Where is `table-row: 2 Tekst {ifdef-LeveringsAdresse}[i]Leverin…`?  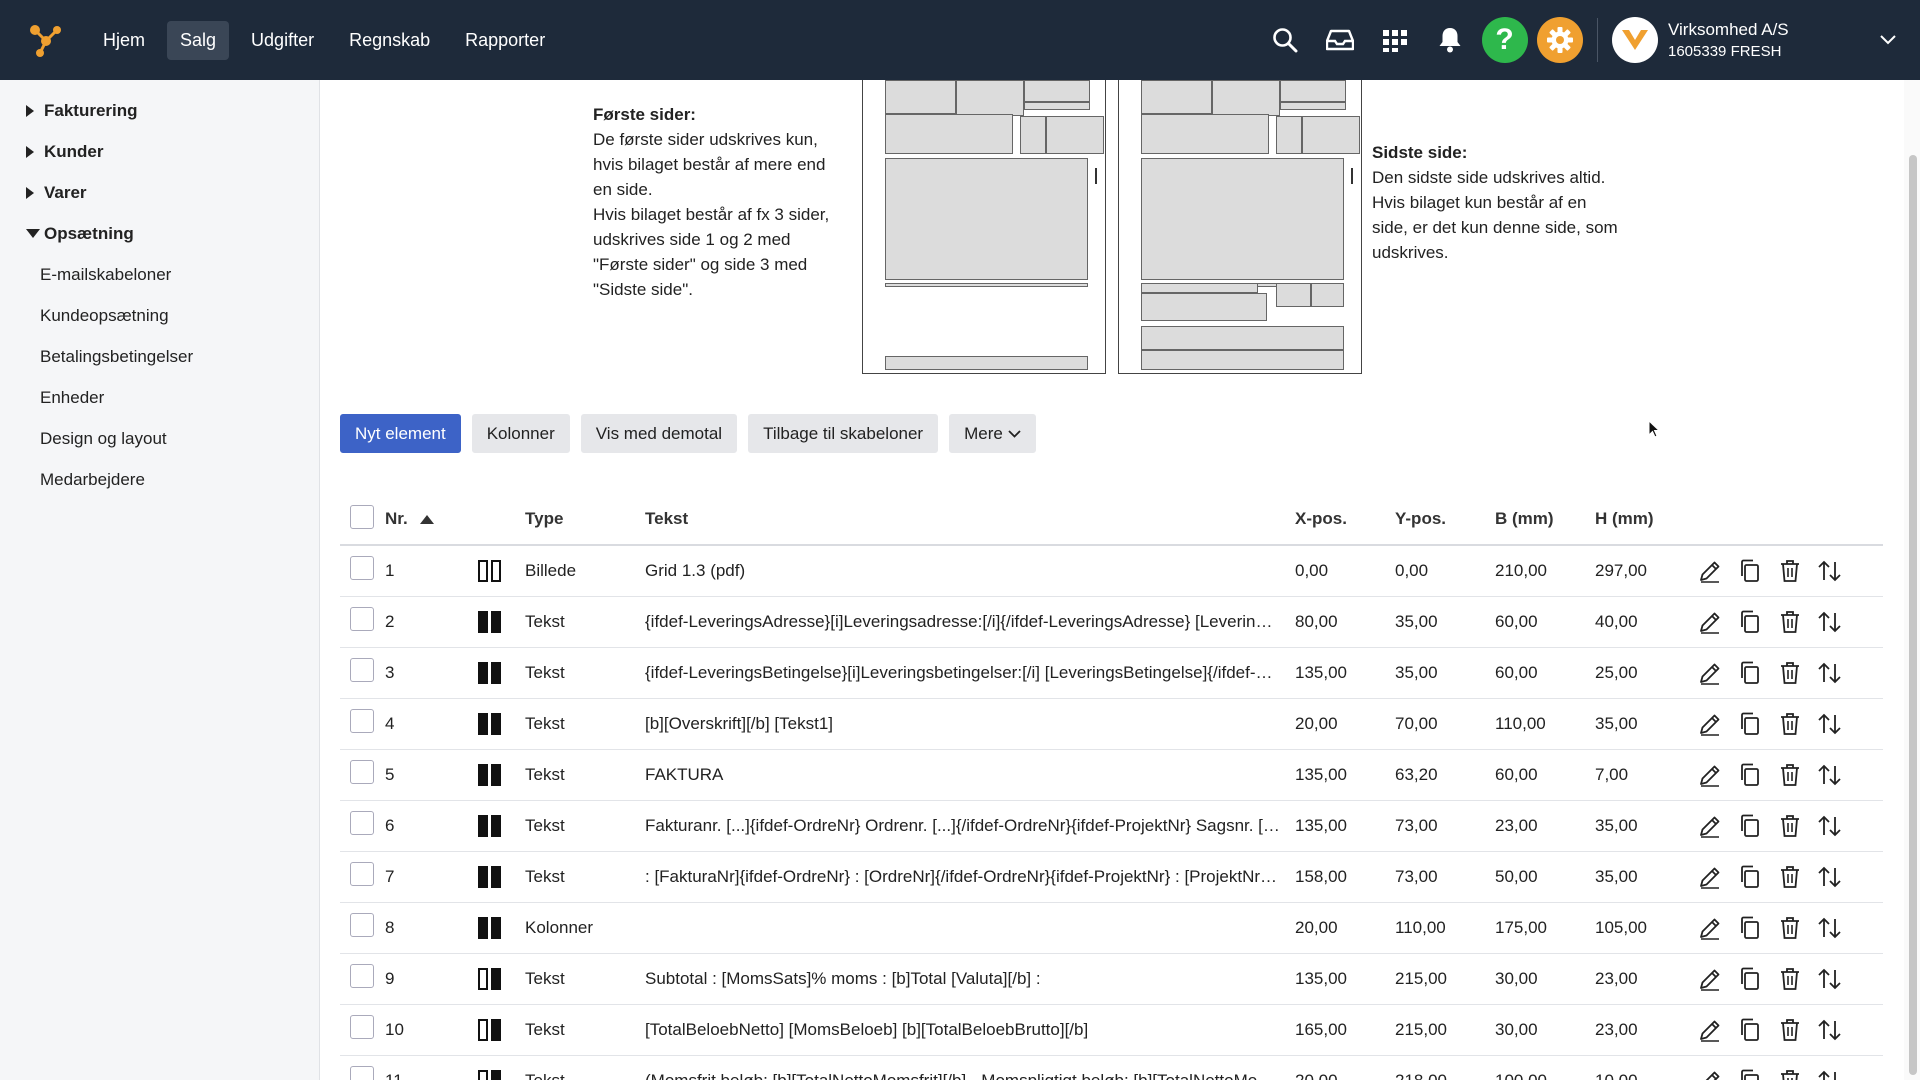
table-row: 2 Tekst {ifdef-LeveringsAdresse}[i]Leverin… is located at coordinates (1111, 622).